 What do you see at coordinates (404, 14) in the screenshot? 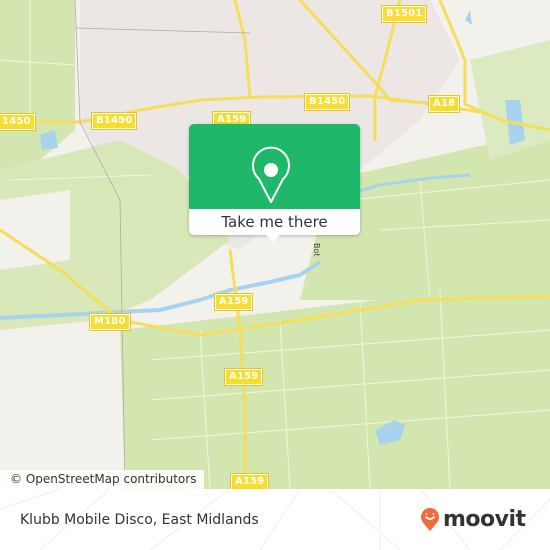
I see `road-label-b1501: B1501` at bounding box center [404, 14].